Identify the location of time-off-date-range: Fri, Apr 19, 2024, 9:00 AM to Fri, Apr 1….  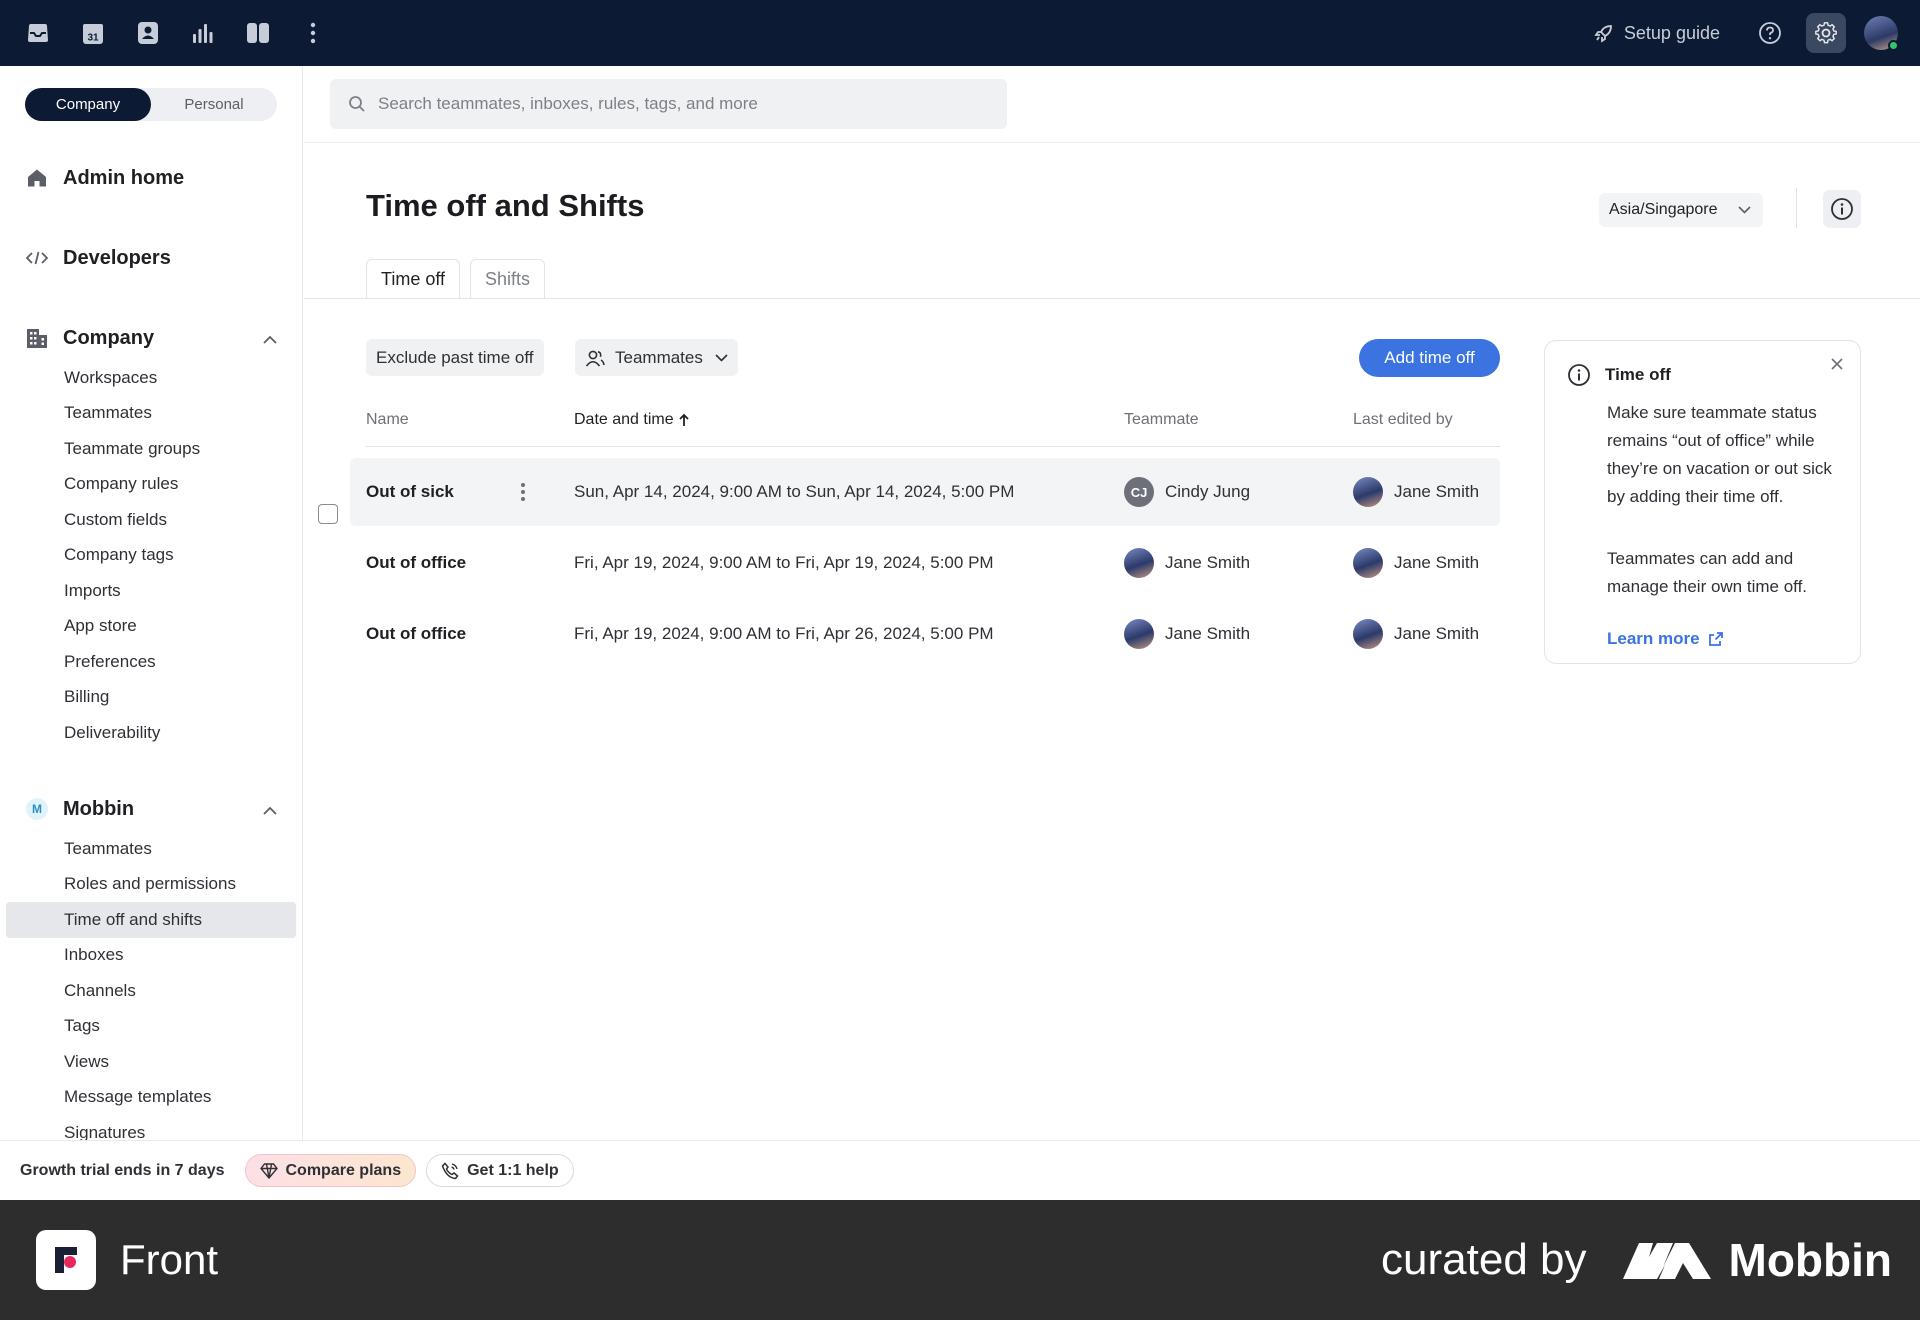
(784, 562).